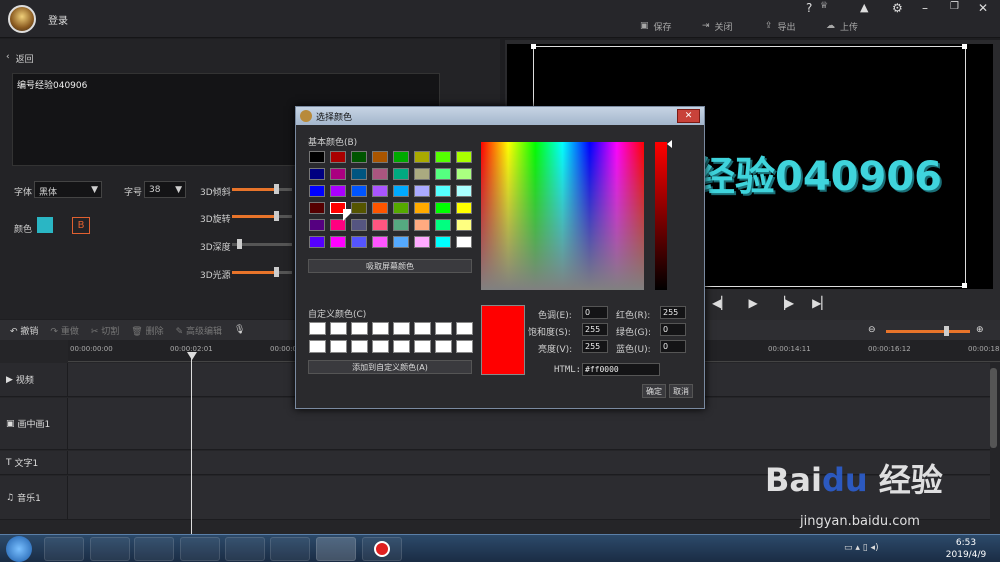  I want to click on save-button: ▣ 保存, so click(656, 26).